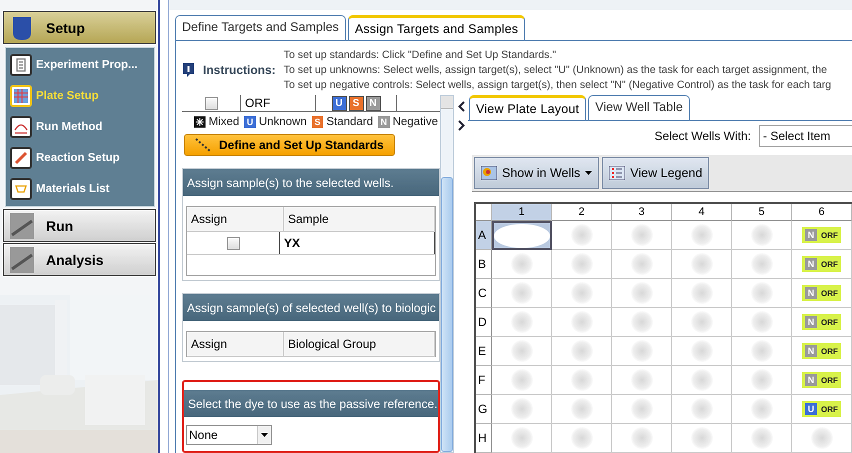 This screenshot has height=453, width=852. I want to click on legend-label: Unknown, so click(282, 122).